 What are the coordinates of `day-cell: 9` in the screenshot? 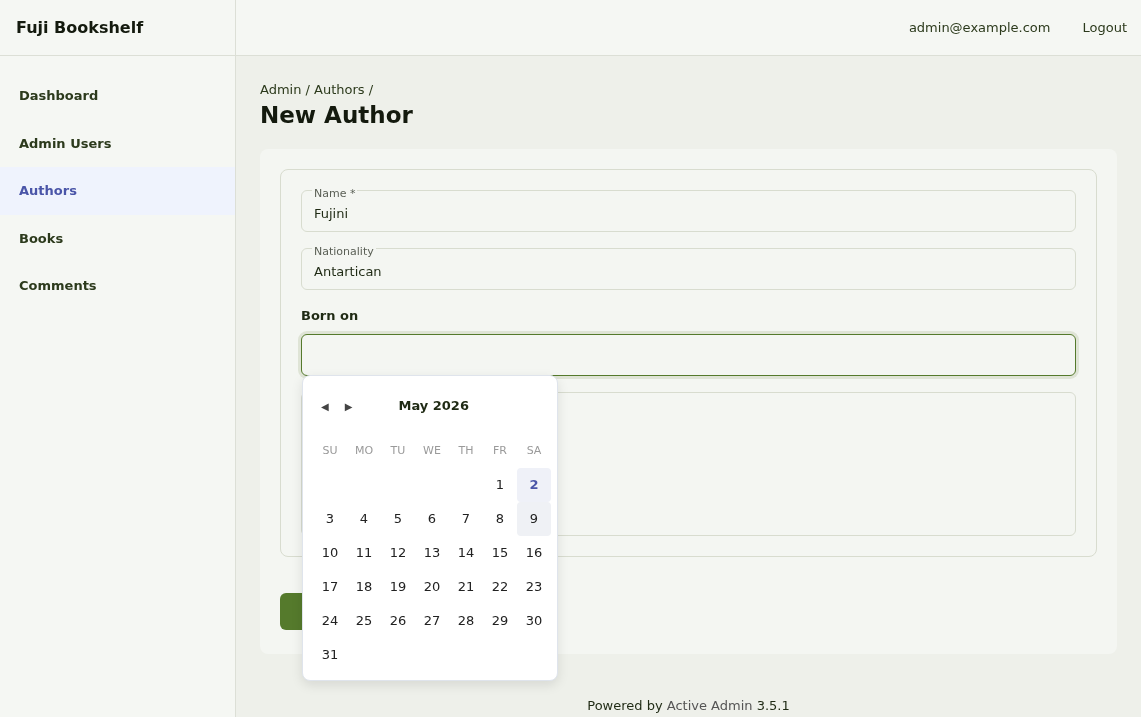 It's located at (534, 519).